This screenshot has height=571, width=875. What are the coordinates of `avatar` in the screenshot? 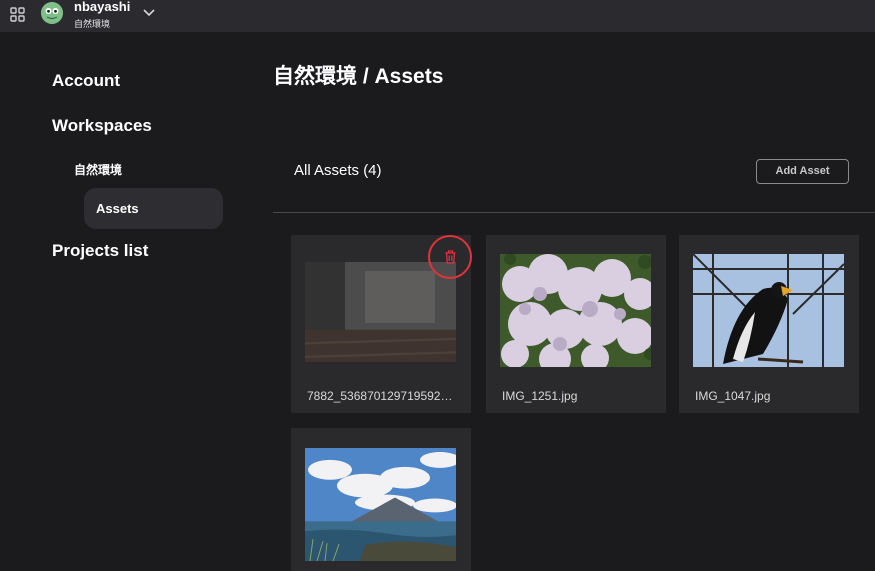 It's located at (52, 13).